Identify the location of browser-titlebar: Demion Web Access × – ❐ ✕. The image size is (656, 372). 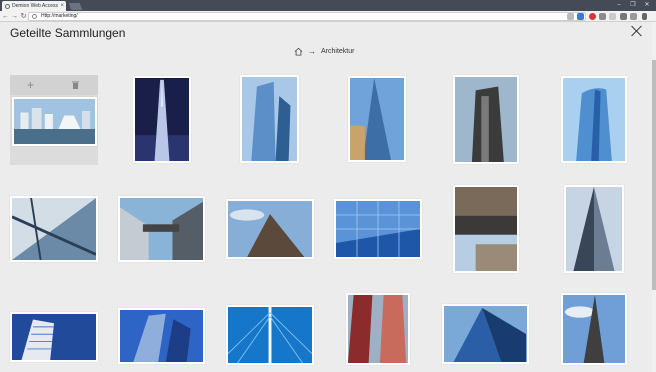
(328, 5).